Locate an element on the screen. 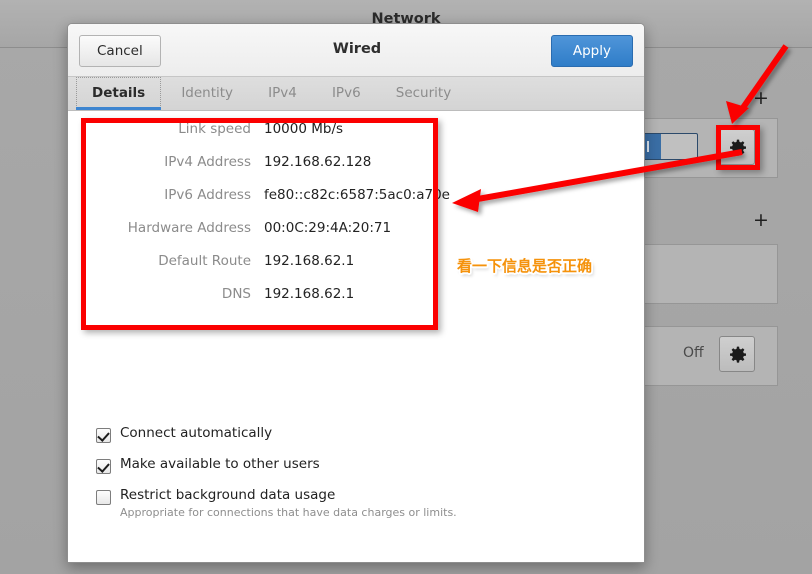 This screenshot has height=574, width=812. add-connection-icon: + is located at coordinates (761, 98).